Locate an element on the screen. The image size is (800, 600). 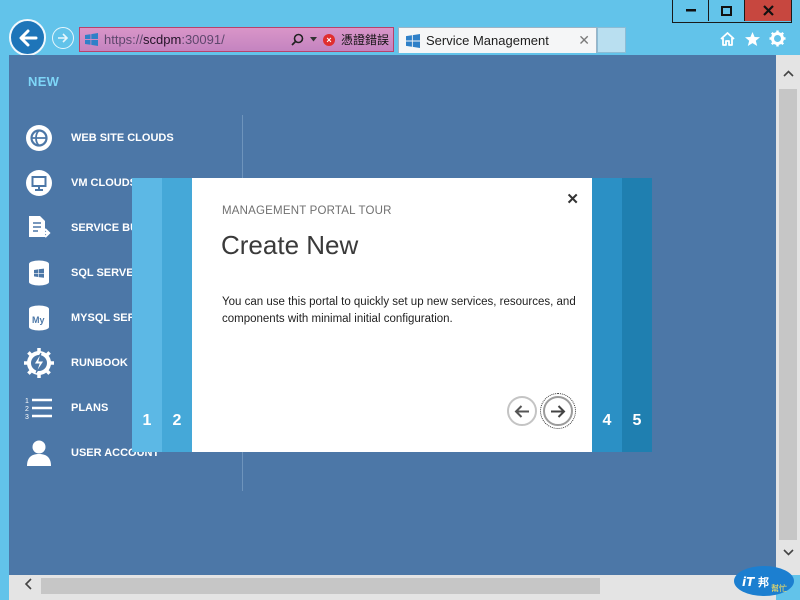
menu-item-vm-clouds: VM CLOUDS is located at coordinates (80, 183).